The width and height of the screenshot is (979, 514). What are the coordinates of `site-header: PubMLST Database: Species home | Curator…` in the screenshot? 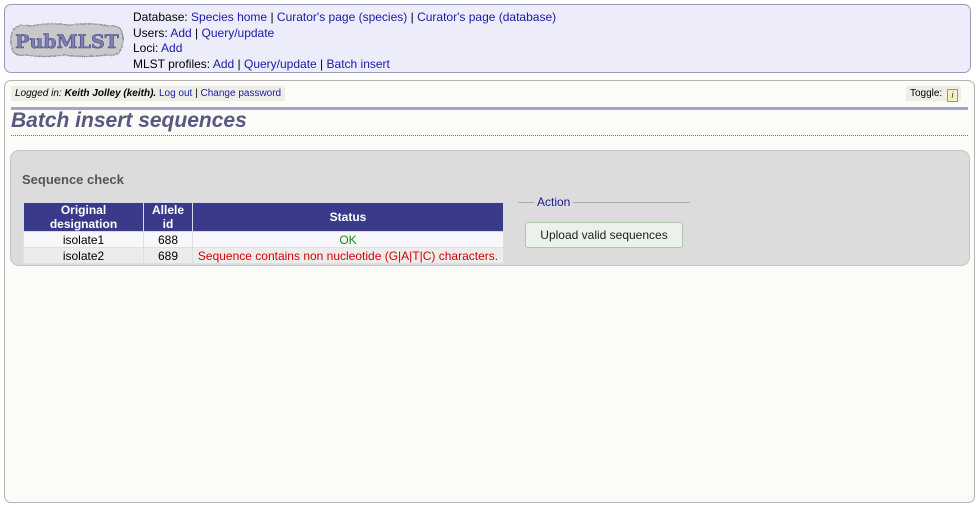 It's located at (487, 38).